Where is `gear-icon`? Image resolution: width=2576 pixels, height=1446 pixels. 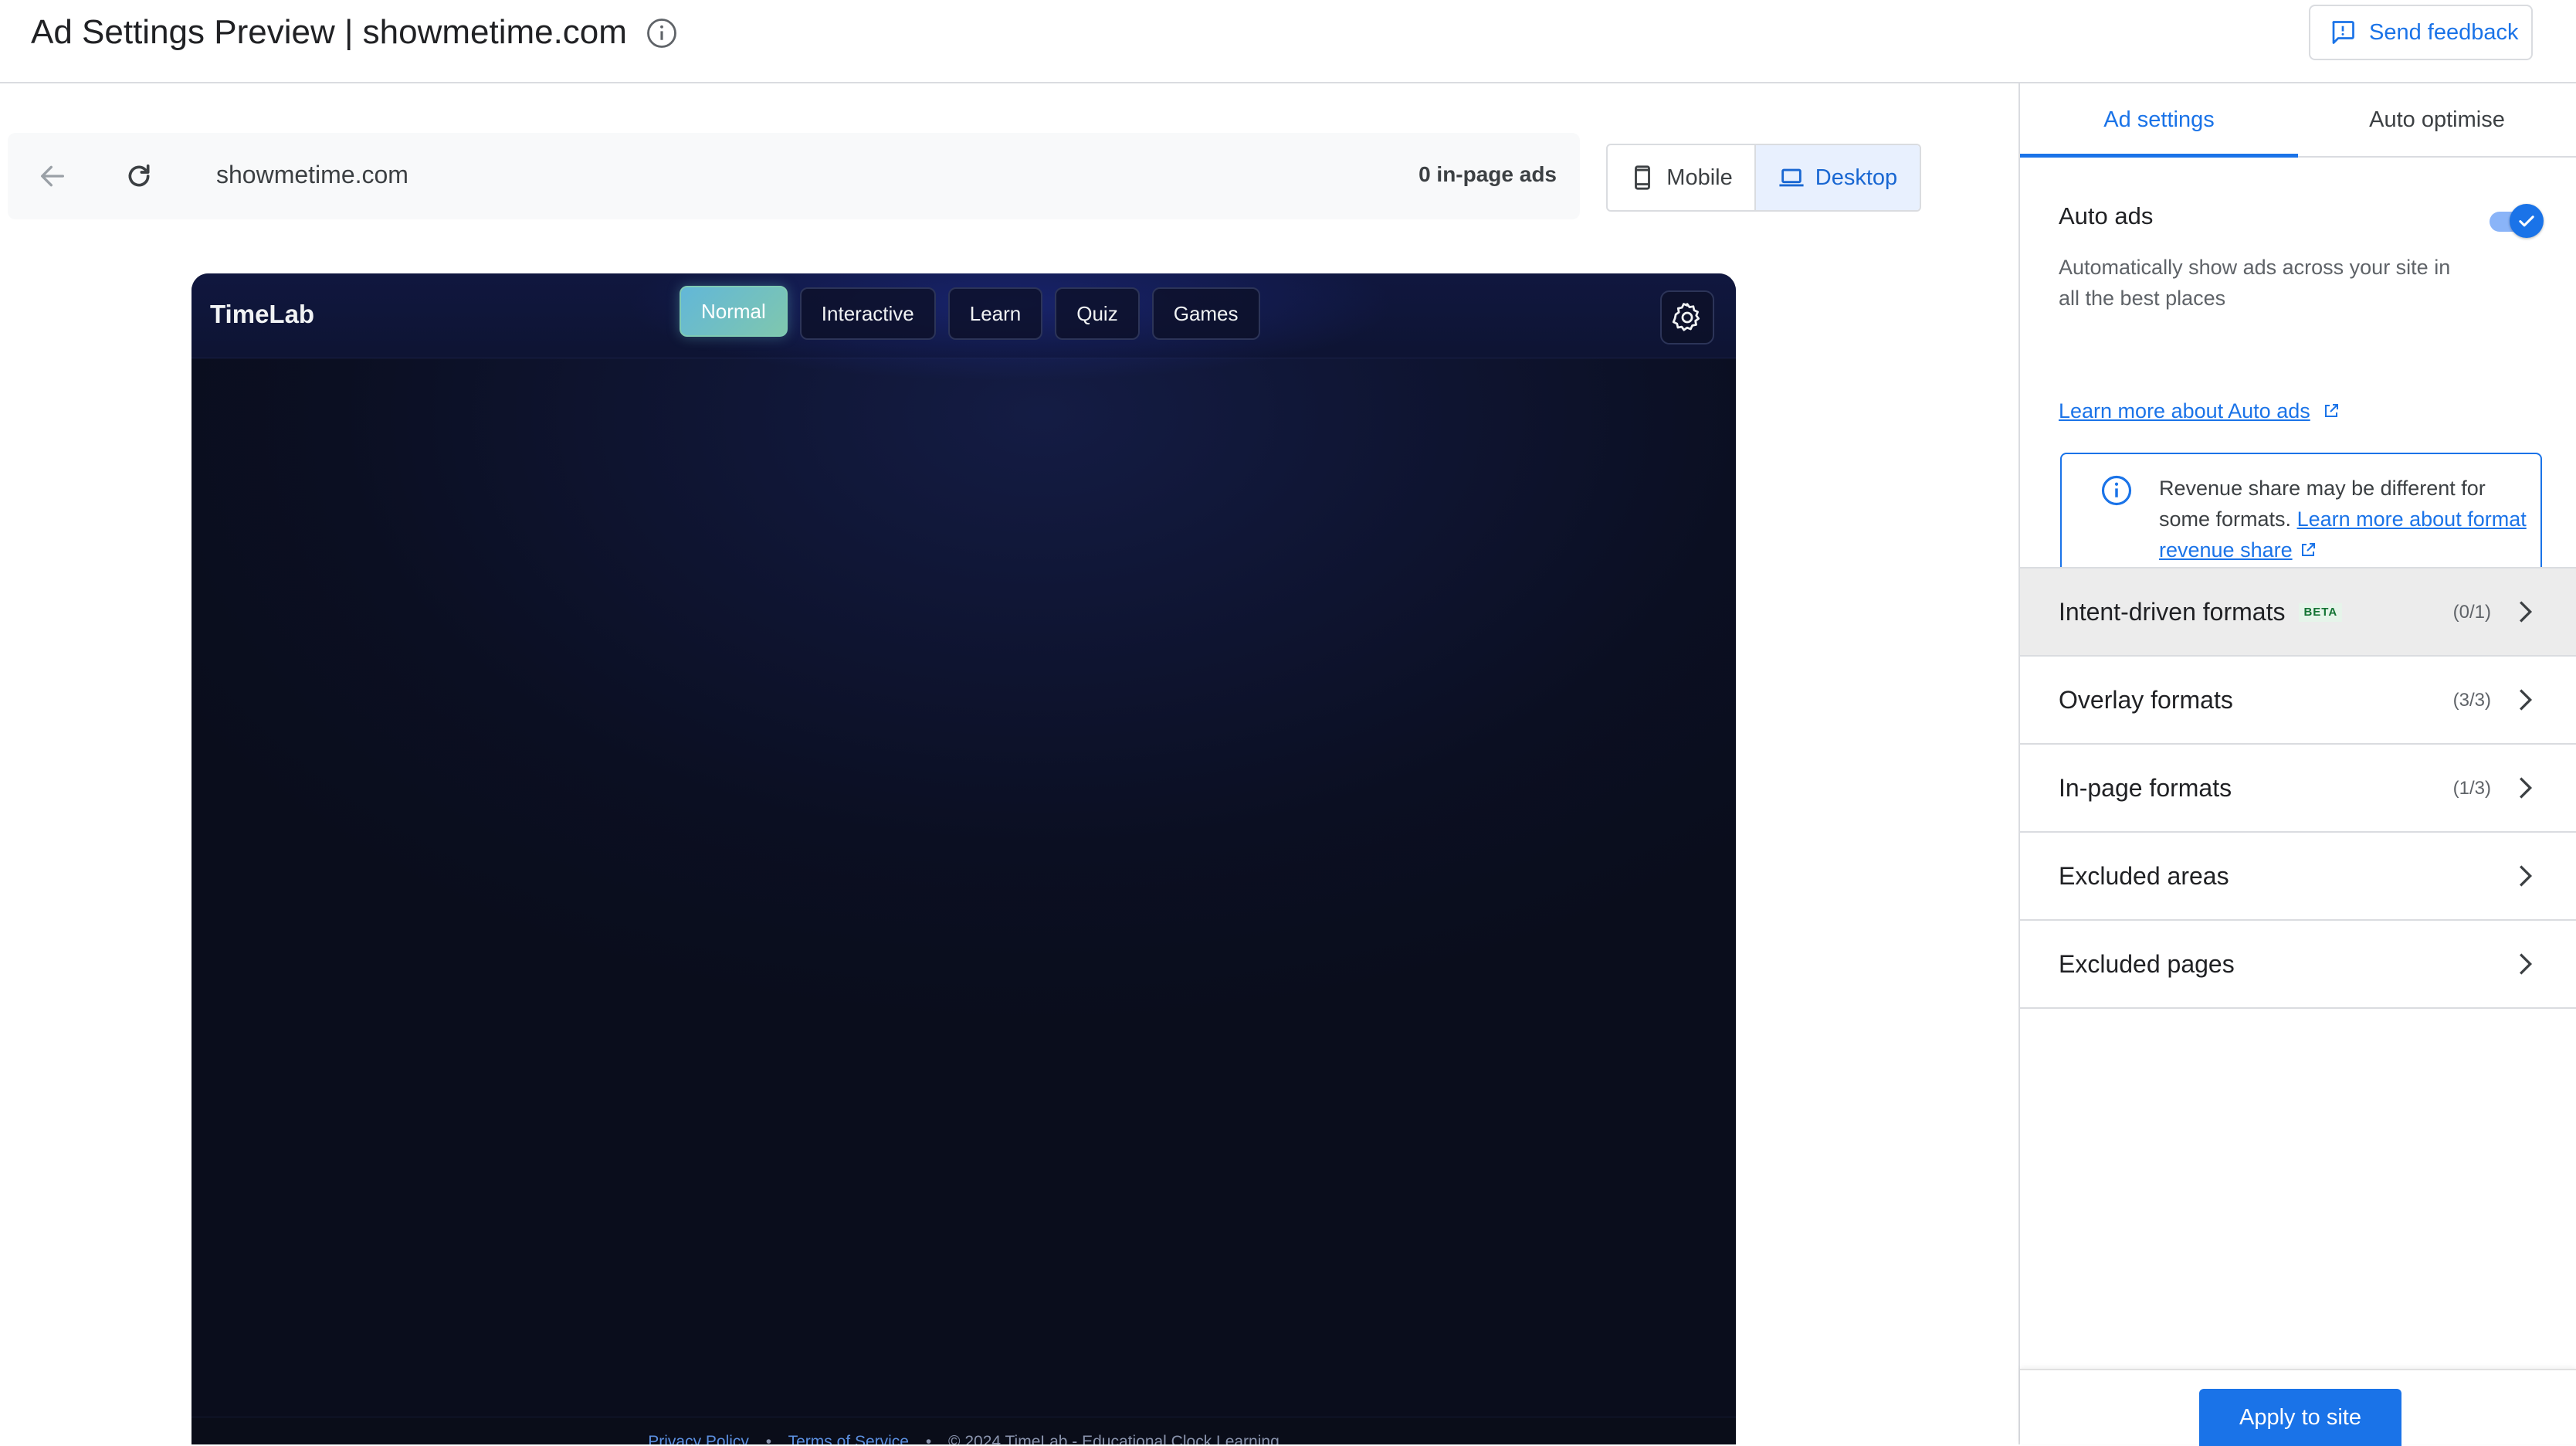
gear-icon is located at coordinates (1686, 317).